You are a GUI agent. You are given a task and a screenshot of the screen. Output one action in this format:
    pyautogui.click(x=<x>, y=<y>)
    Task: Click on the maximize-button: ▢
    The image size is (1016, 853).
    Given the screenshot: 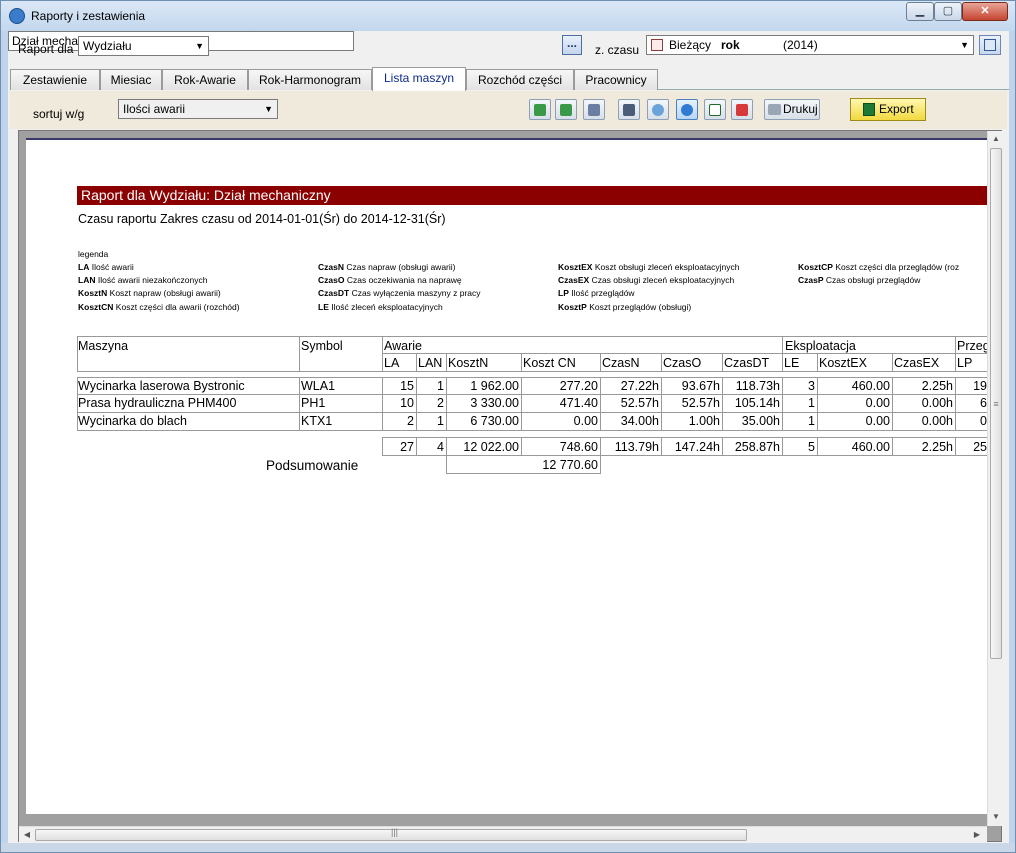 What is the action you would take?
    pyautogui.click(x=948, y=11)
    